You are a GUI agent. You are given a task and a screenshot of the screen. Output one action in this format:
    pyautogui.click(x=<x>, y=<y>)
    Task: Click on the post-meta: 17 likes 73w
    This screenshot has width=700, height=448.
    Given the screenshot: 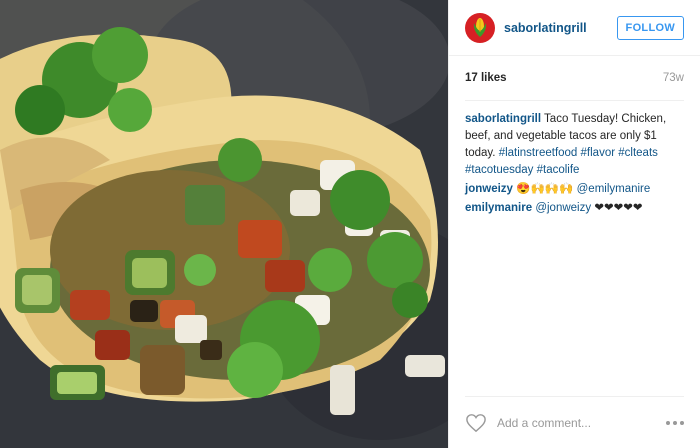 What is the action you would take?
    pyautogui.click(x=574, y=78)
    